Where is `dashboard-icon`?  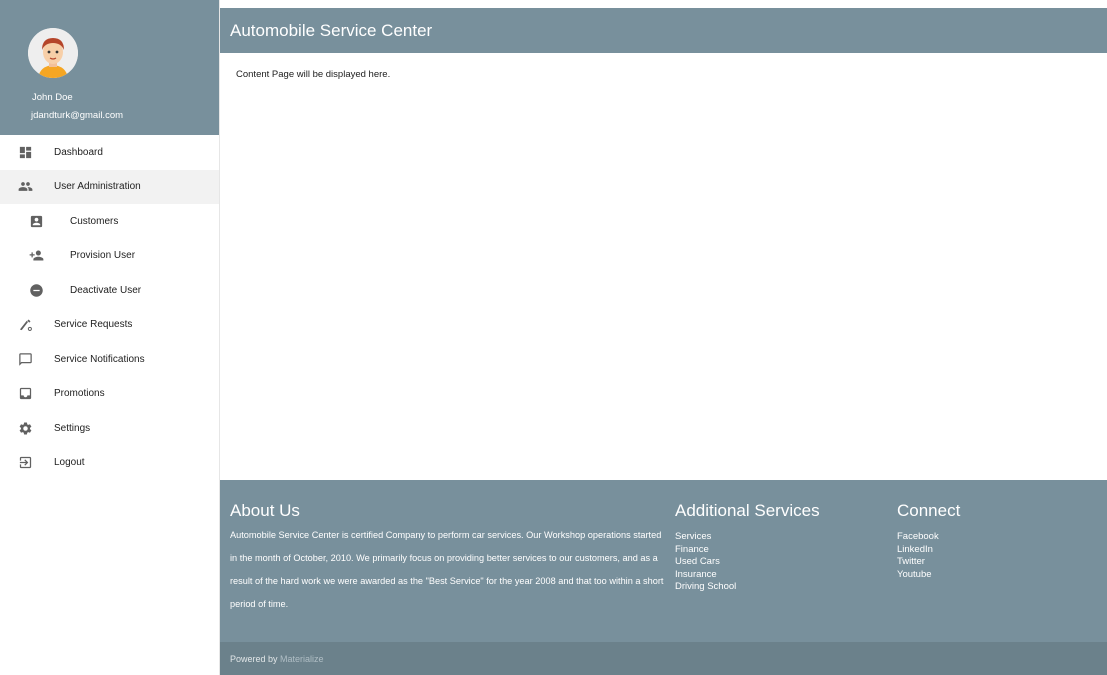
dashboard-icon is located at coordinates (25, 152).